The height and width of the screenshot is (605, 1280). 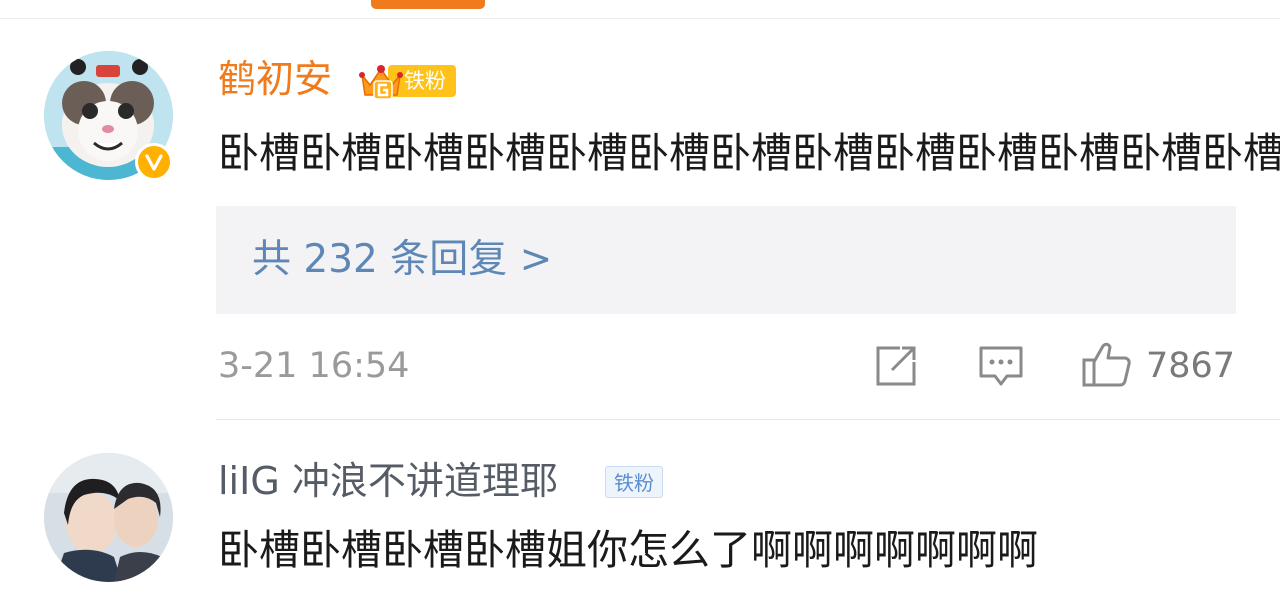 I want to click on comment-text: 卧槽卧槽卧槽卧槽姐你怎么了啊啊啊啊啊啊啊, so click(x=628, y=550).